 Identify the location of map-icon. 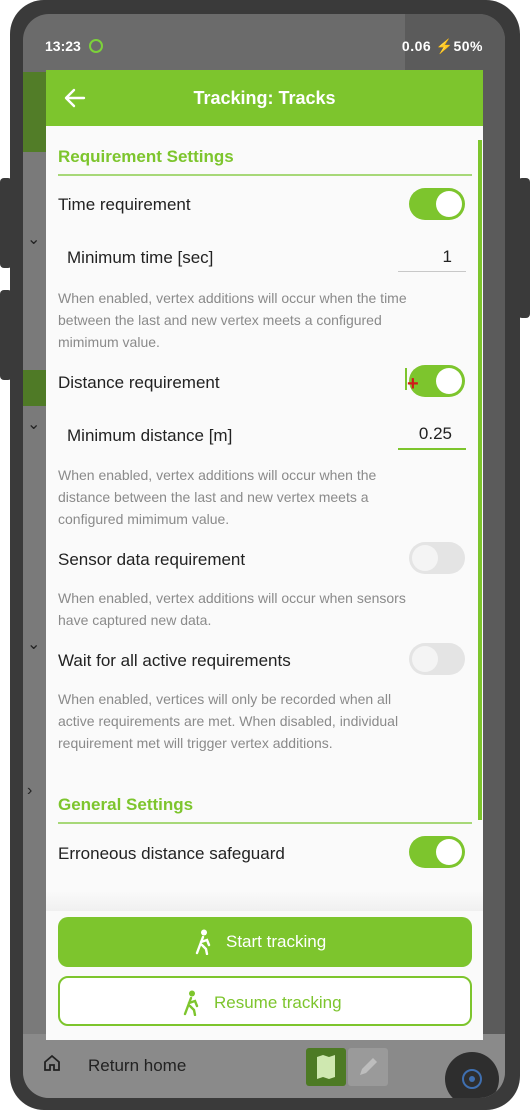
(326, 1067).